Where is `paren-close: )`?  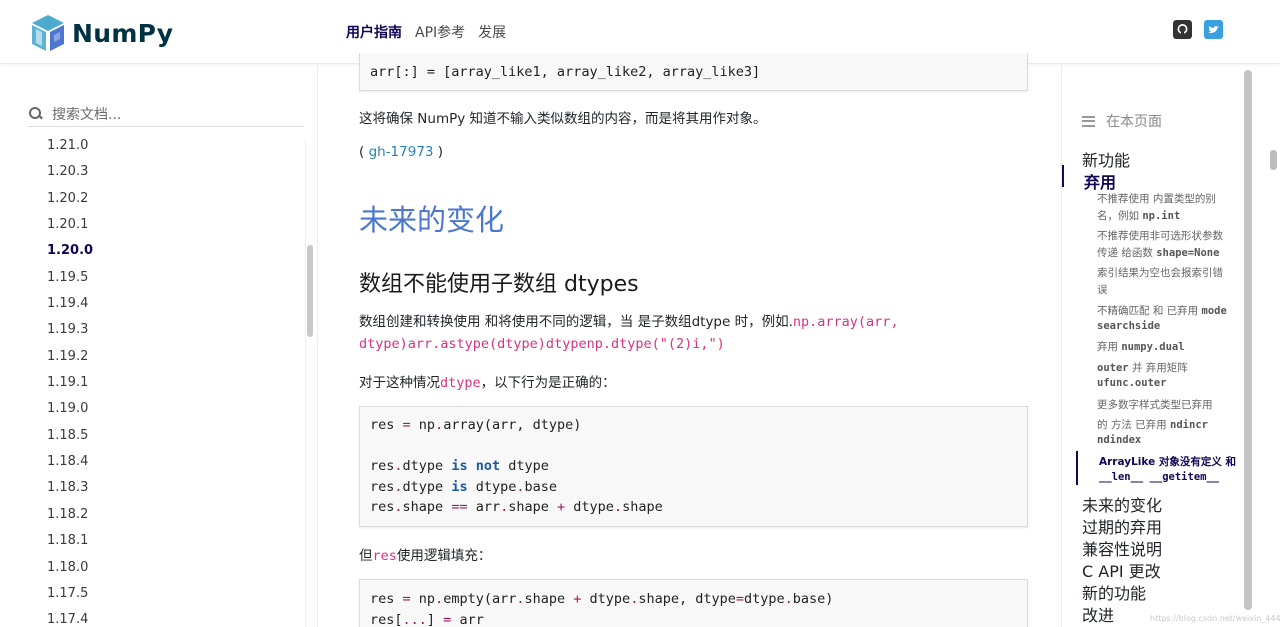
paren-close: ) is located at coordinates (438, 152).